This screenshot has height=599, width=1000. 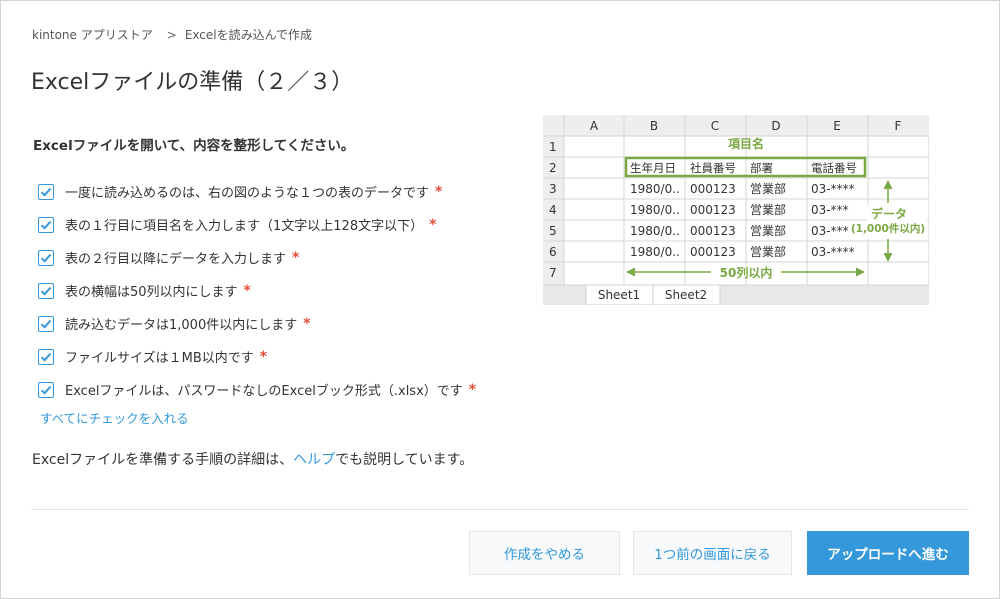 What do you see at coordinates (176, 259) in the screenshot?
I see `checklist-label: 表の２行目以降にデータを入力します` at bounding box center [176, 259].